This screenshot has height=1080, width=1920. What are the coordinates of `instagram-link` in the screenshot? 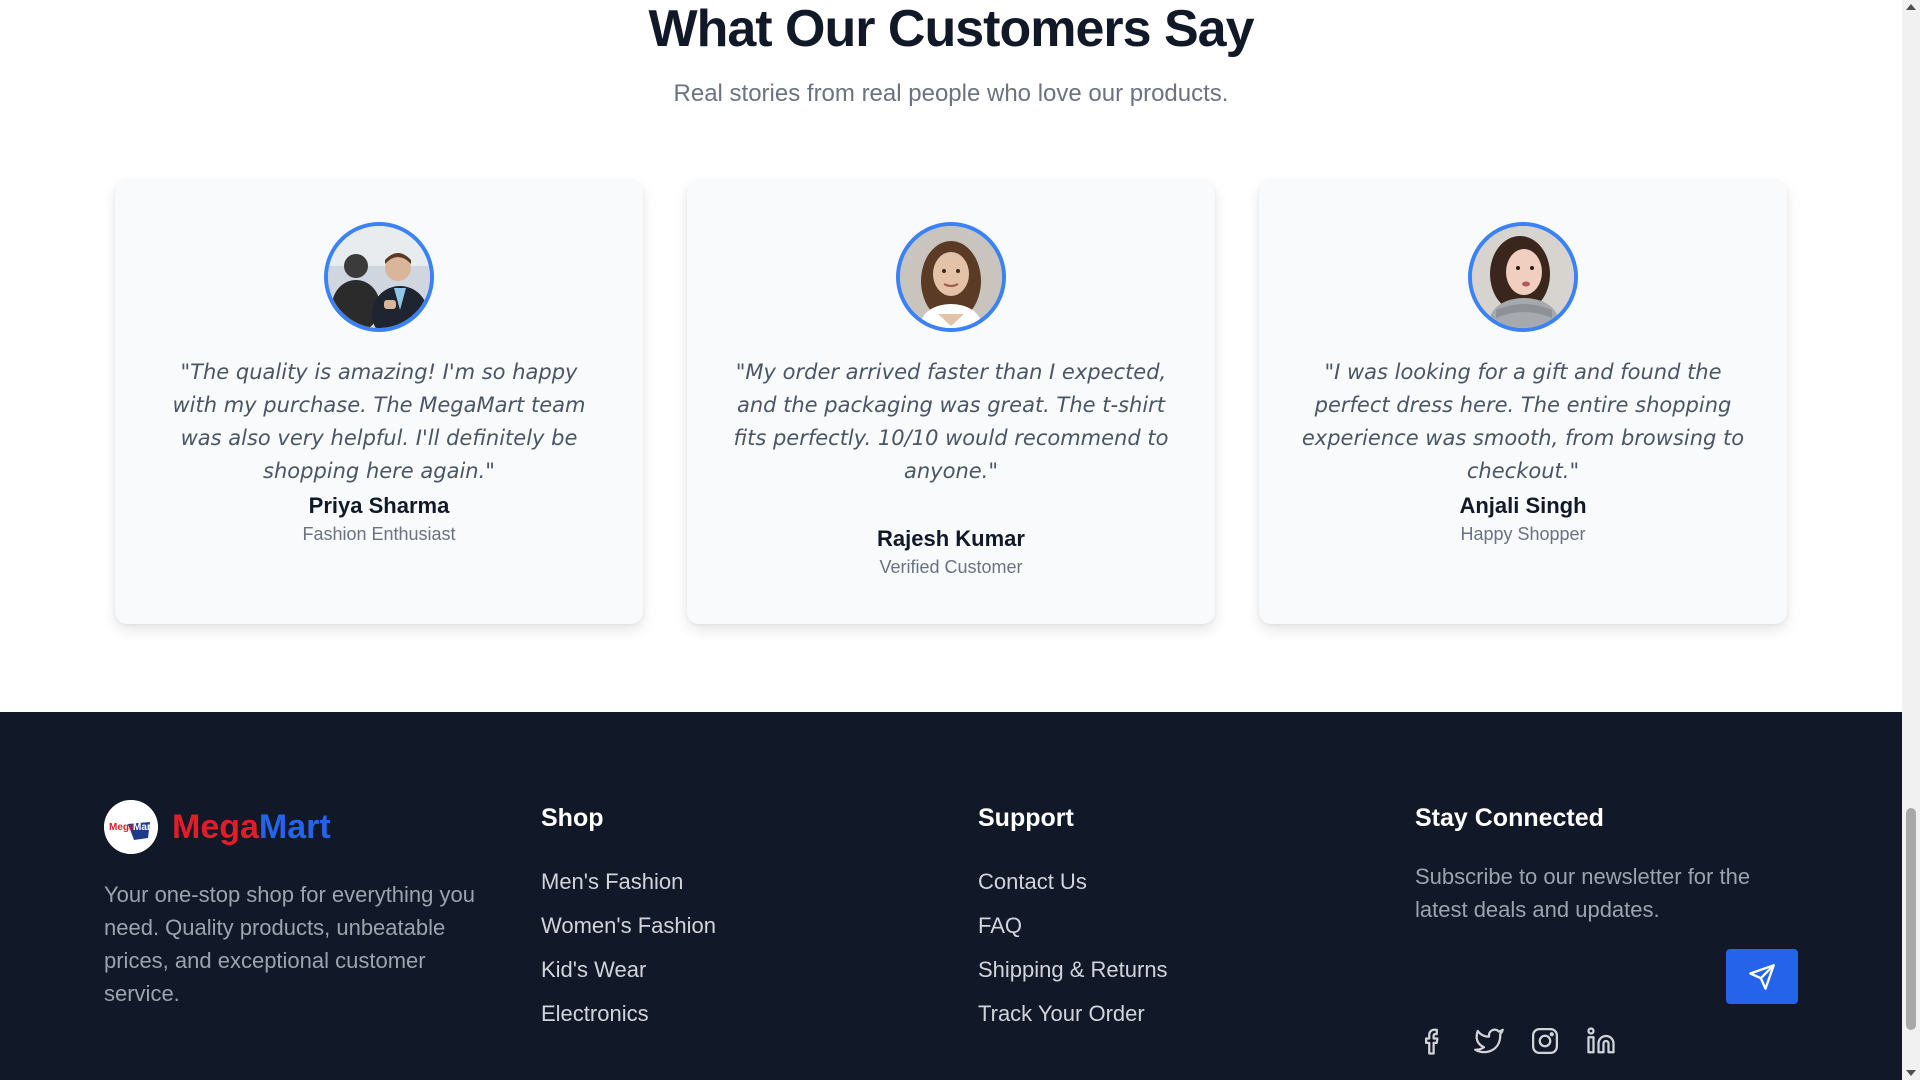 It's located at (1545, 1041).